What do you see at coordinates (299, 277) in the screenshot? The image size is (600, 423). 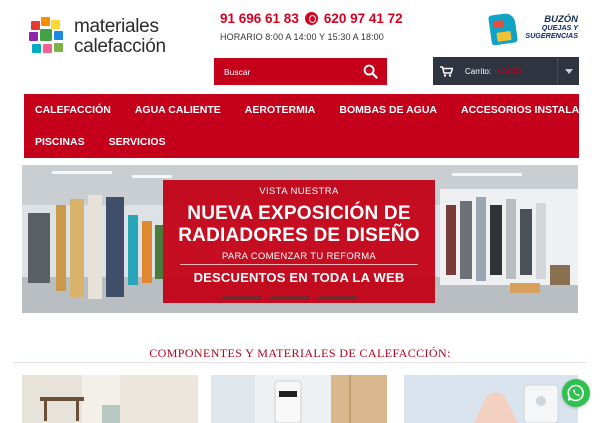 I see `hero-cta: DESCUENTOS EN TODA LA WEB` at bounding box center [299, 277].